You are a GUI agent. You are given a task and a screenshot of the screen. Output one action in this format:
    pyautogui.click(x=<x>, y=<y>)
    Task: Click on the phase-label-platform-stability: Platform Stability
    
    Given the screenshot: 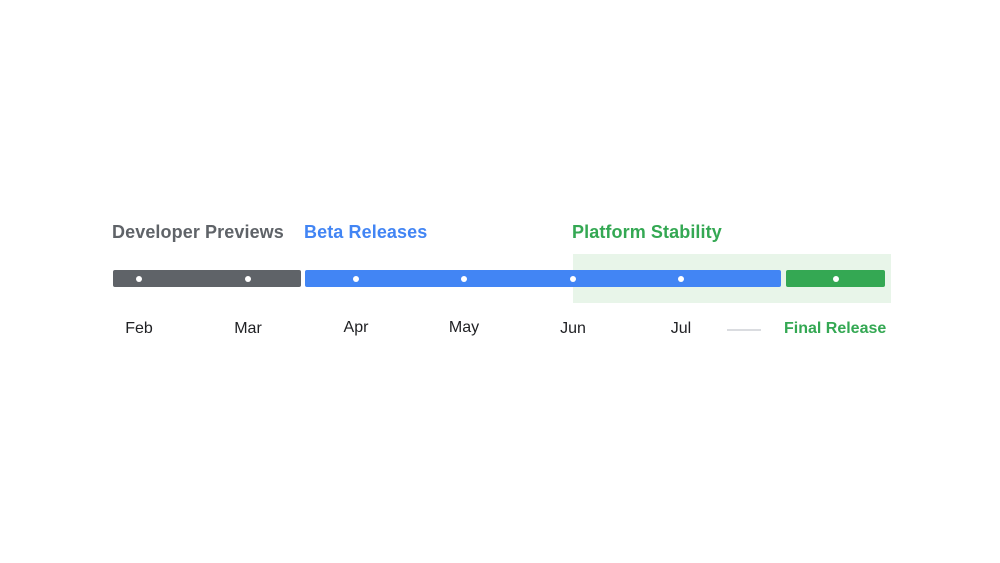 What is the action you would take?
    pyautogui.click(x=647, y=232)
    